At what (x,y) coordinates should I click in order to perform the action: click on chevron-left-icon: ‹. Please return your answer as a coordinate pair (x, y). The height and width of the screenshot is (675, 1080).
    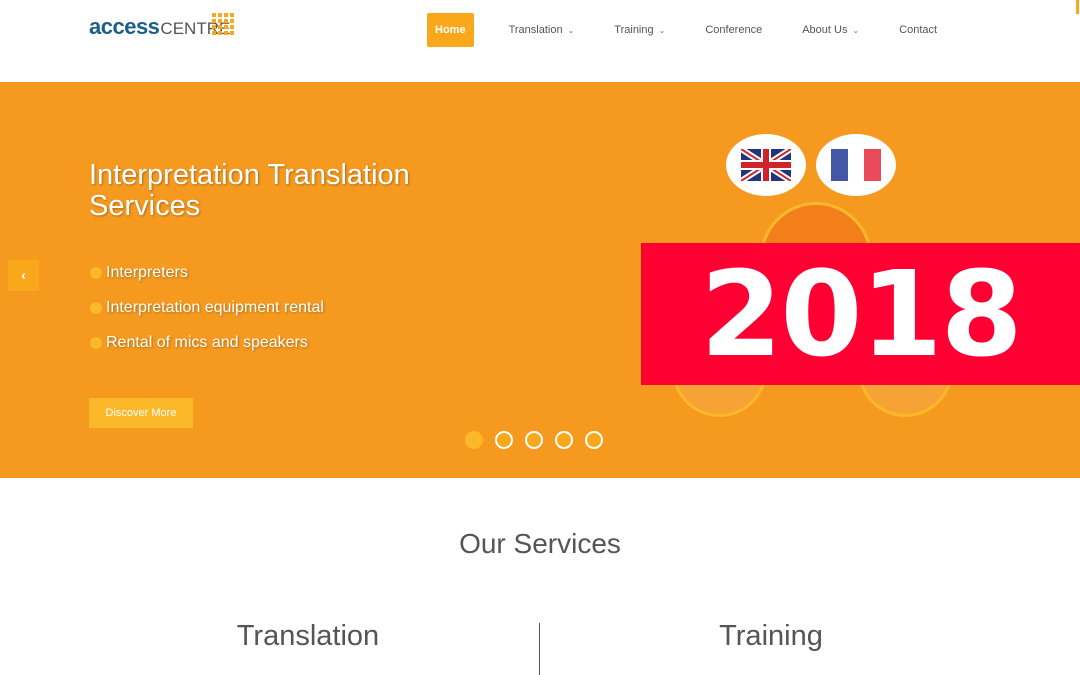
    Looking at the image, I should click on (23, 275).